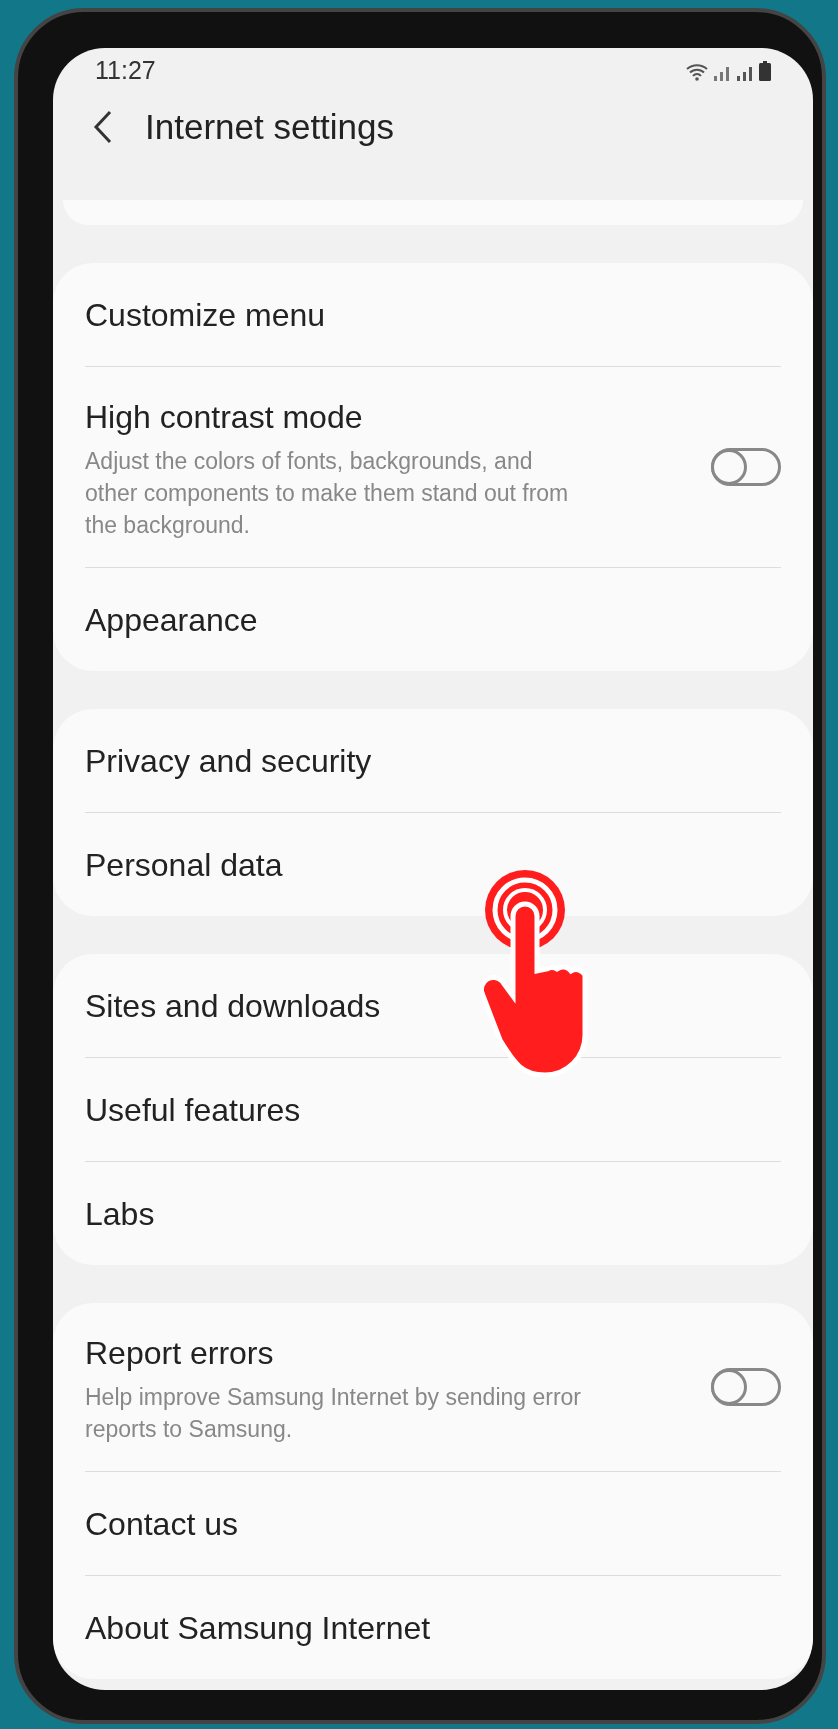 The width and height of the screenshot is (838, 1729). What do you see at coordinates (180, 1353) in the screenshot?
I see `item-title: Report errors` at bounding box center [180, 1353].